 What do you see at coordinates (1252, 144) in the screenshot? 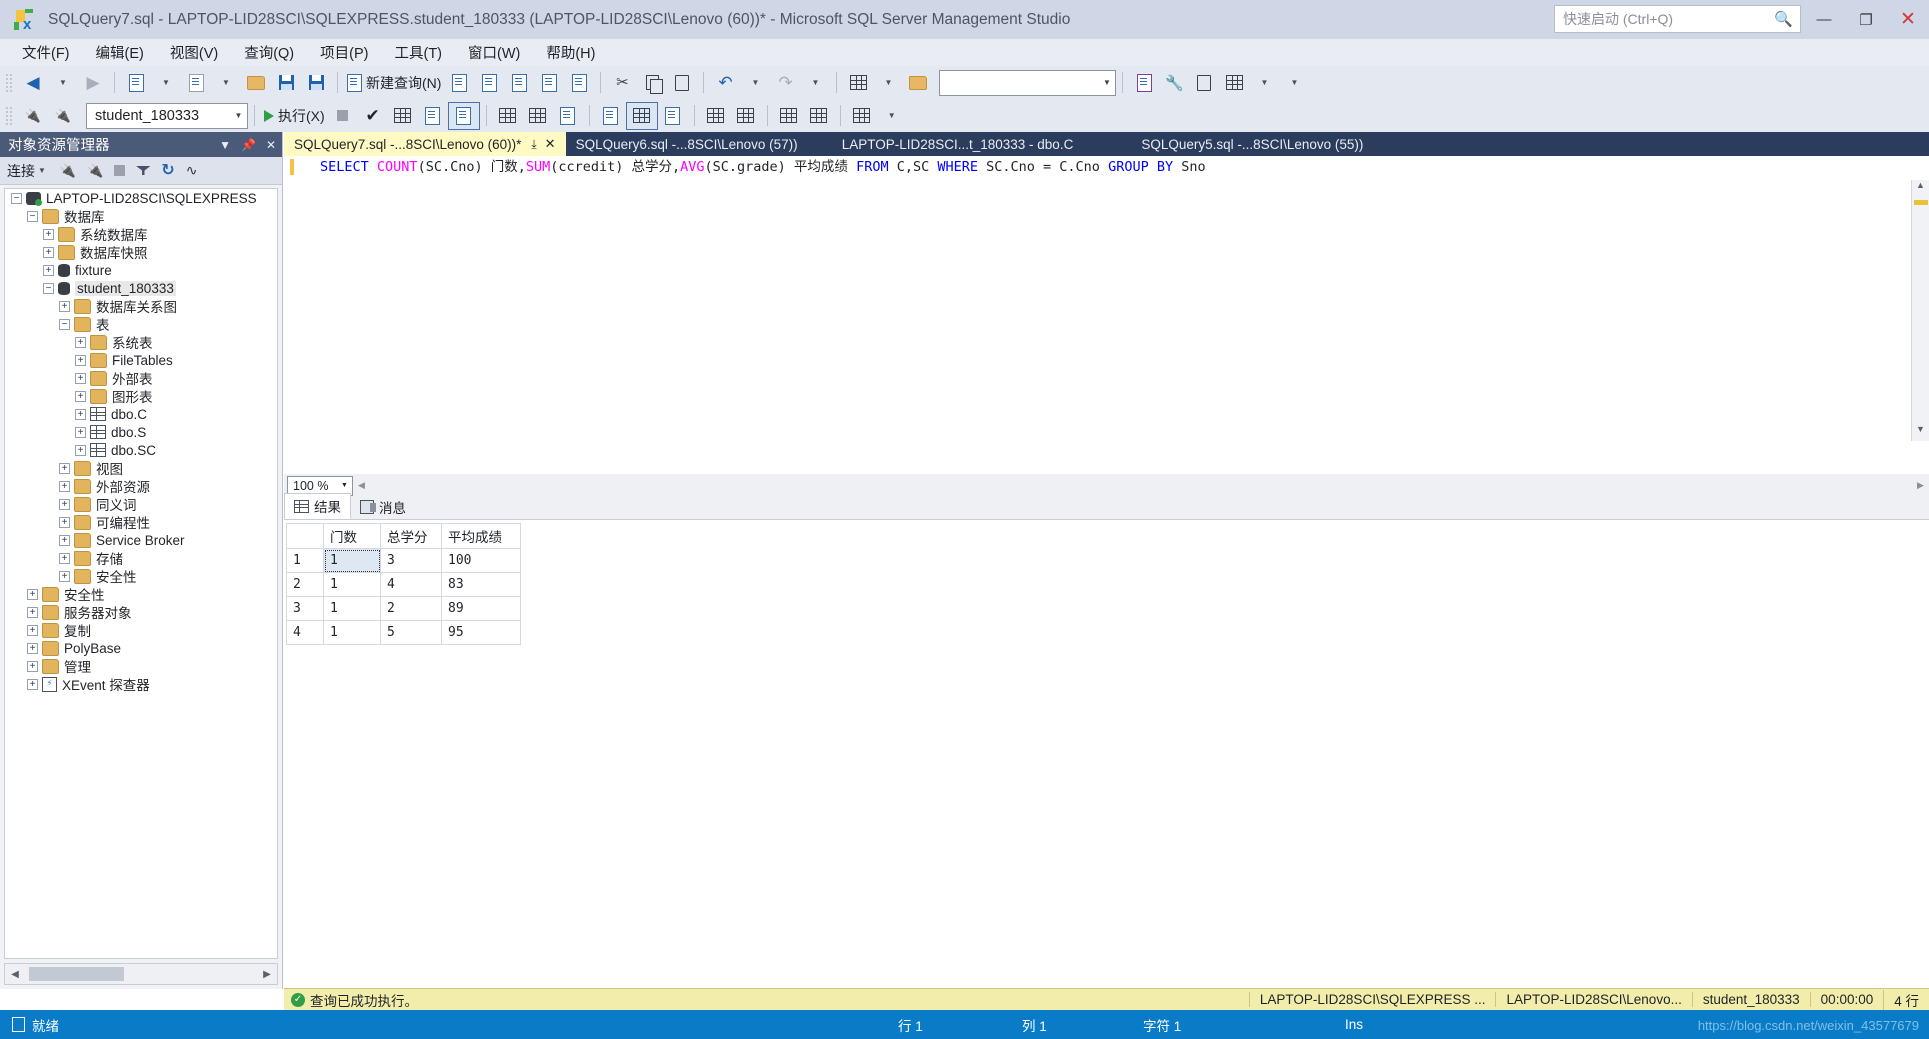
I see `editor-tab: SQLQuery5.sql -...8SCI\Lenovo (55))` at bounding box center [1252, 144].